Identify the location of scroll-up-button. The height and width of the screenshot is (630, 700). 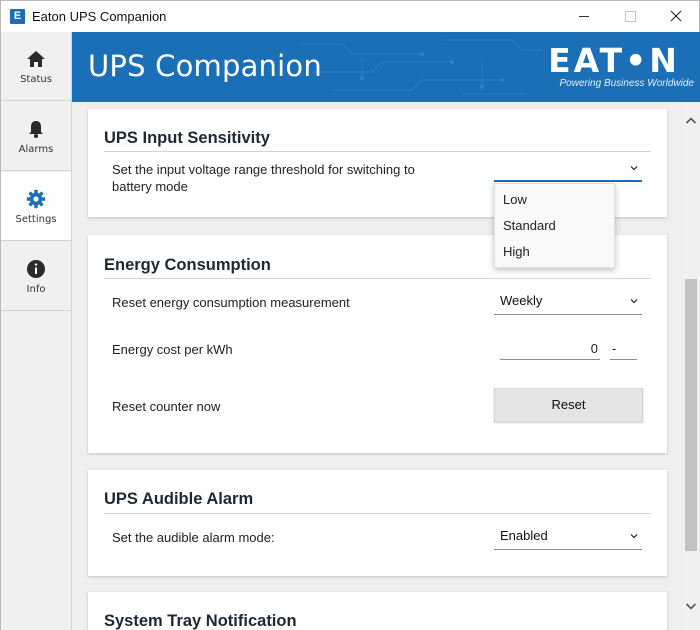
(691, 123).